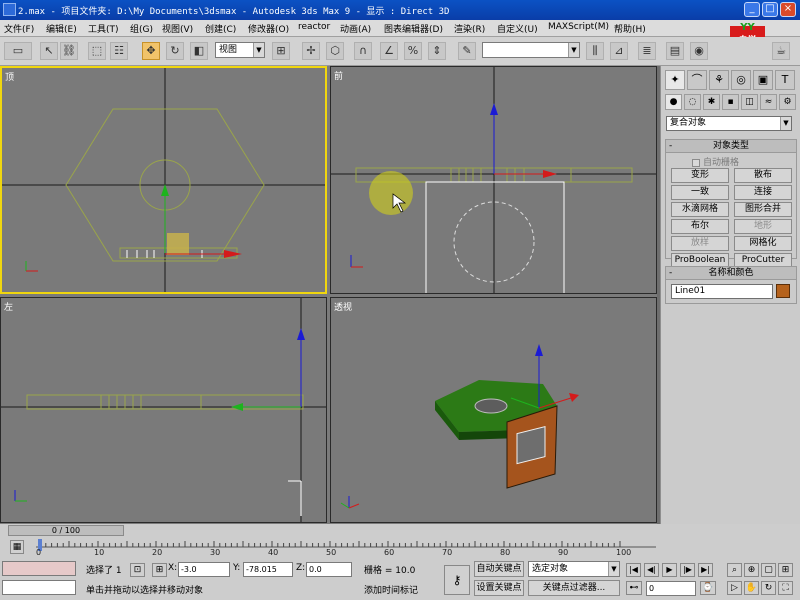 This screenshot has width=800, height=600. What do you see at coordinates (578, 27) in the screenshot?
I see `menu-maxscript: MAXScript(M)` at bounding box center [578, 27].